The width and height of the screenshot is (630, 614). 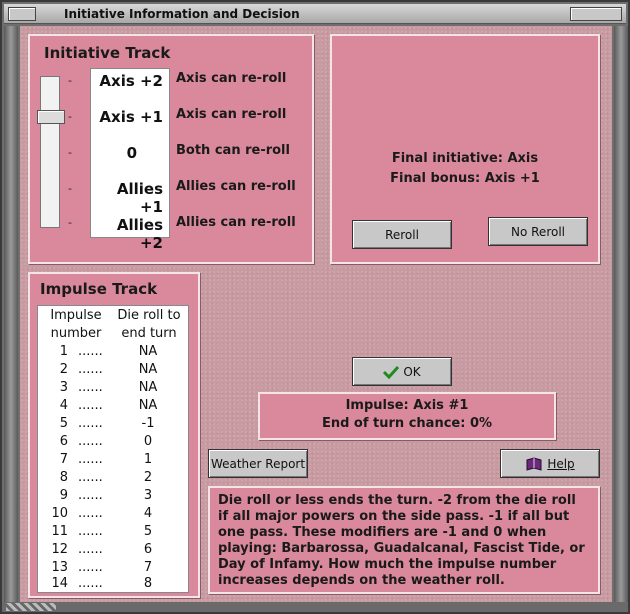 I want to click on no-reroll-button: No Reroll, so click(x=538, y=231).